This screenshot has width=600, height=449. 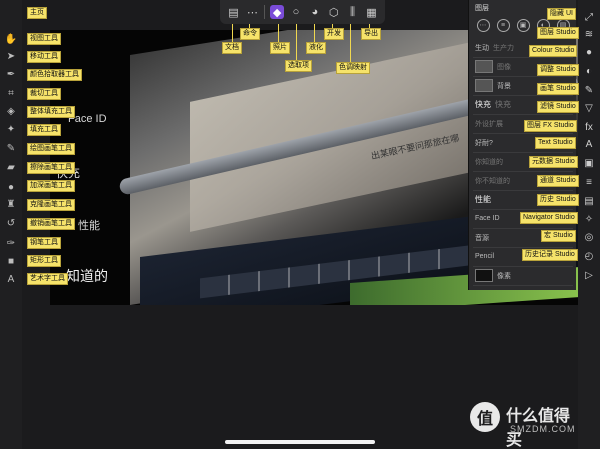 What do you see at coordinates (11, 279) in the screenshot?
I see `artistic-text-tool-icon: A` at bounding box center [11, 279].